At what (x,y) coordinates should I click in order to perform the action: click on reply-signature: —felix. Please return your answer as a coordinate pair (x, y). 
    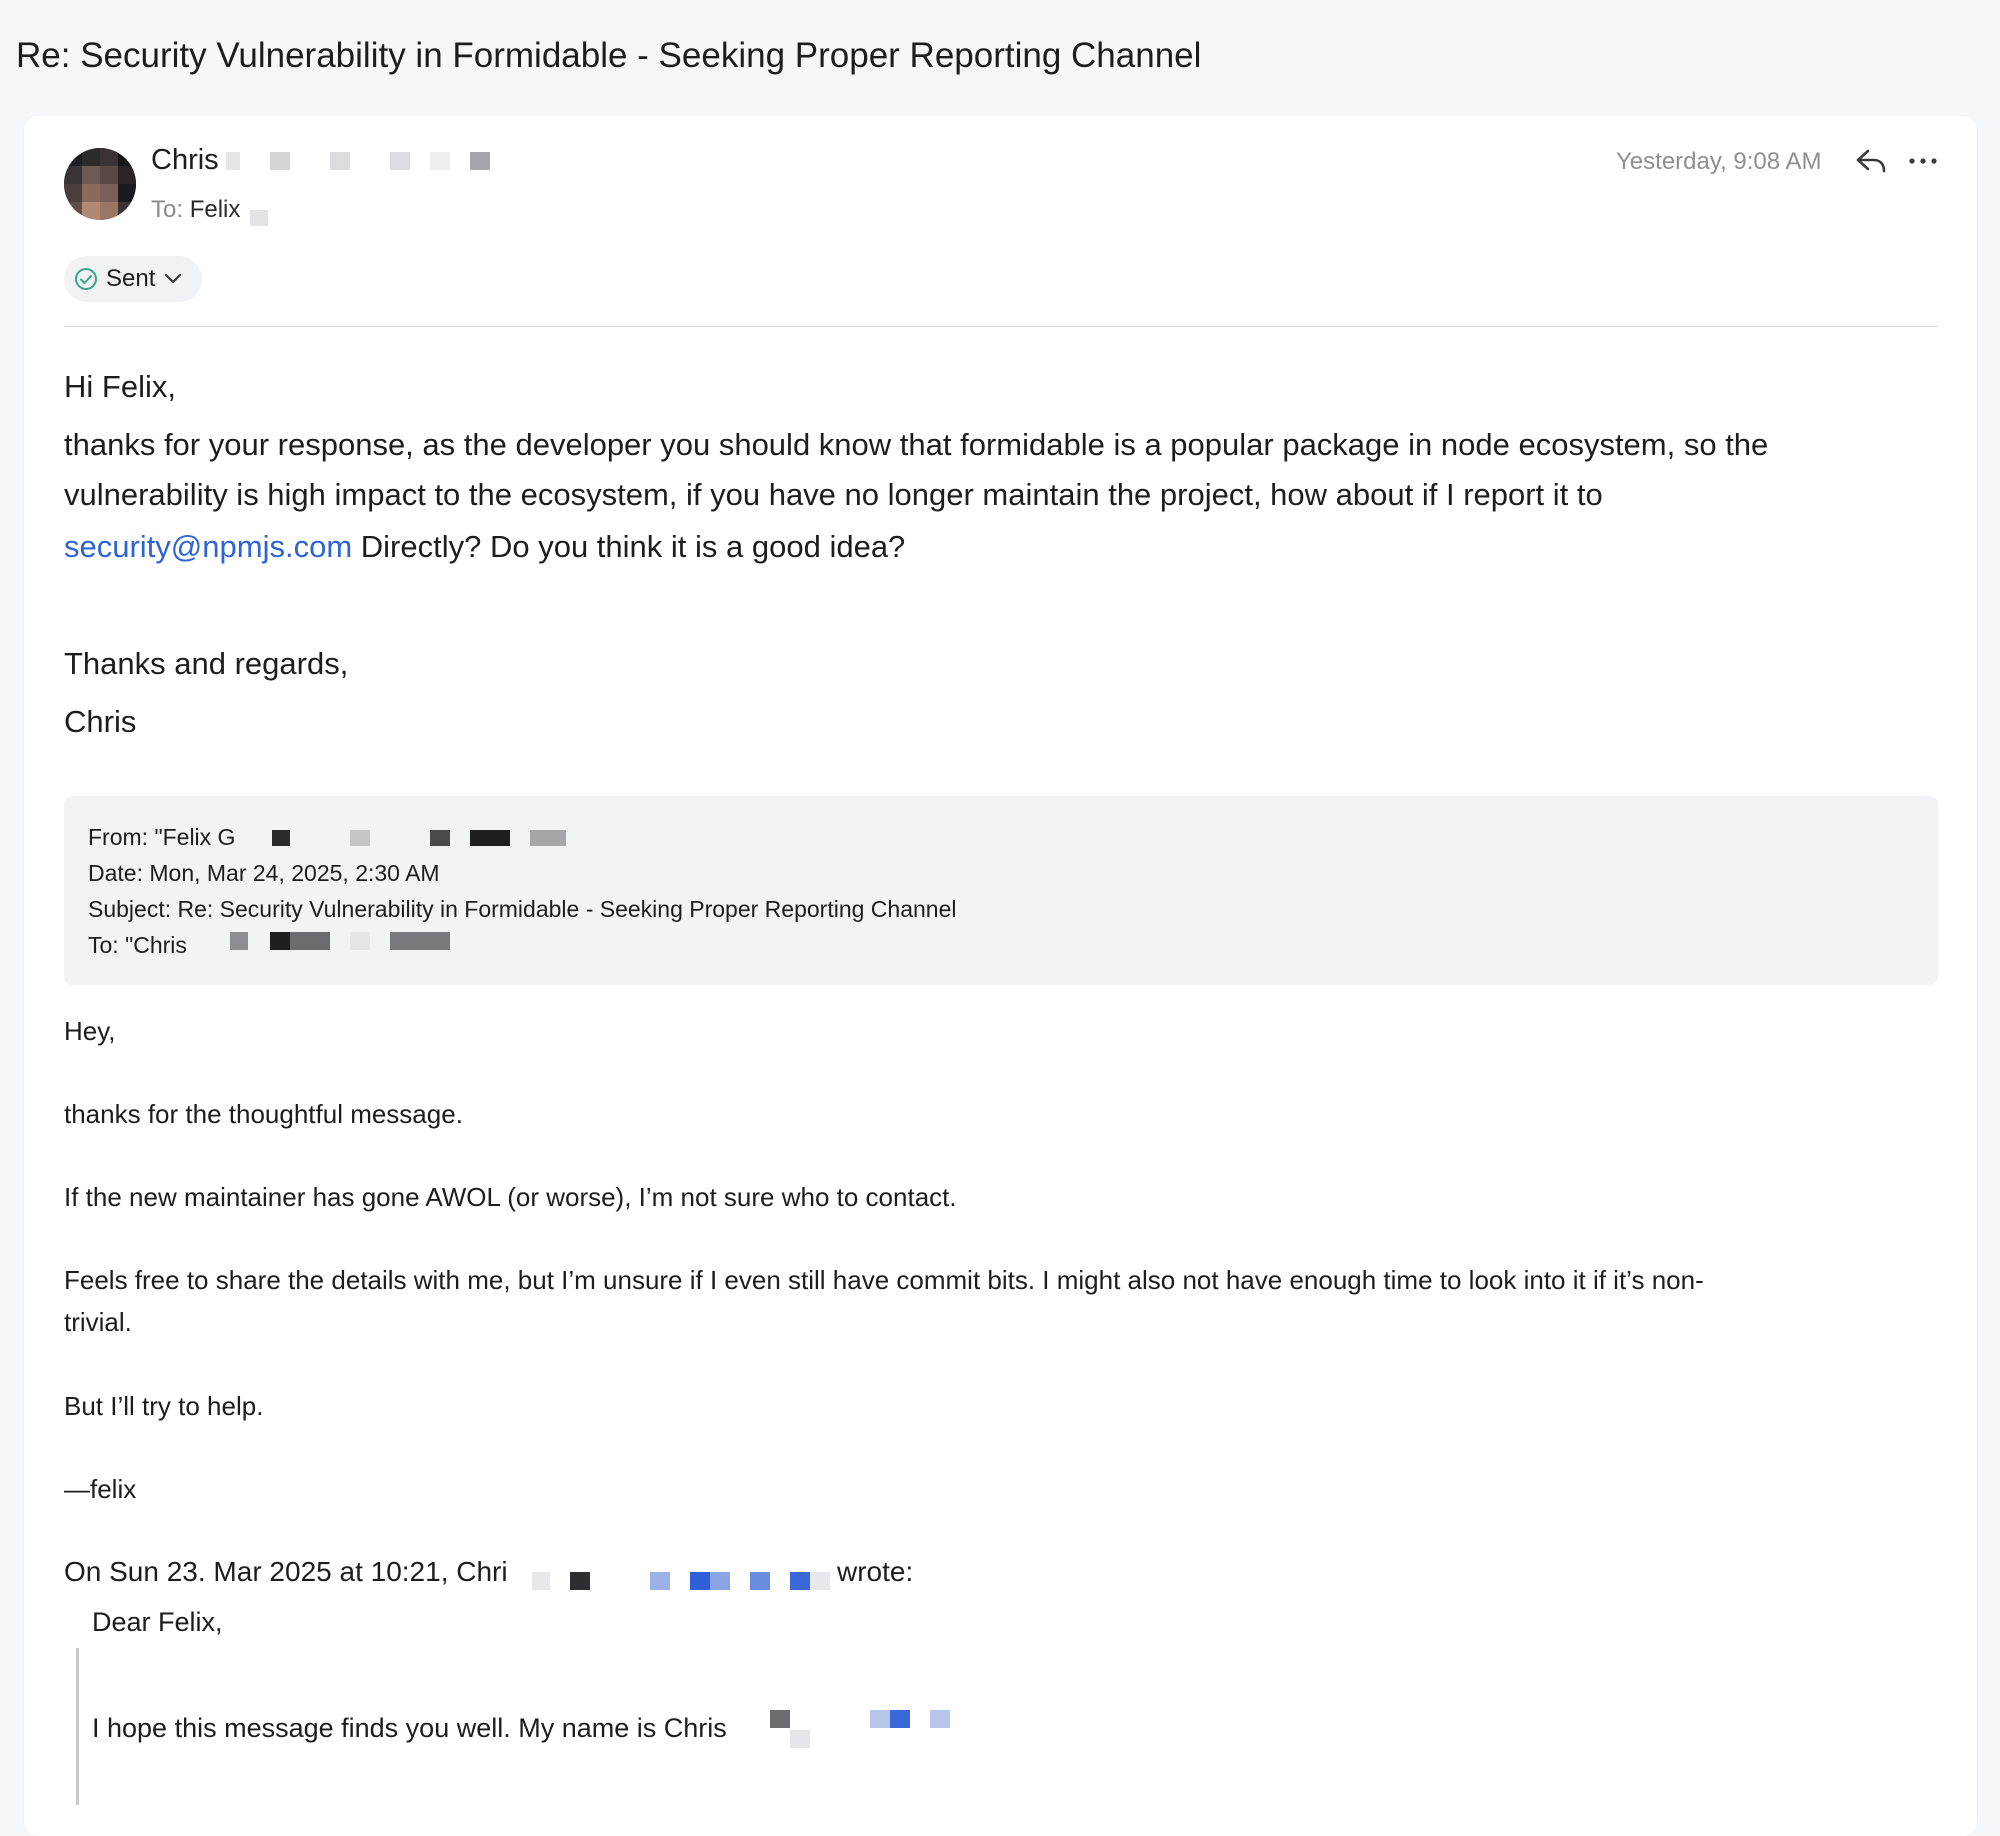
    Looking at the image, I should click on (100, 1489).